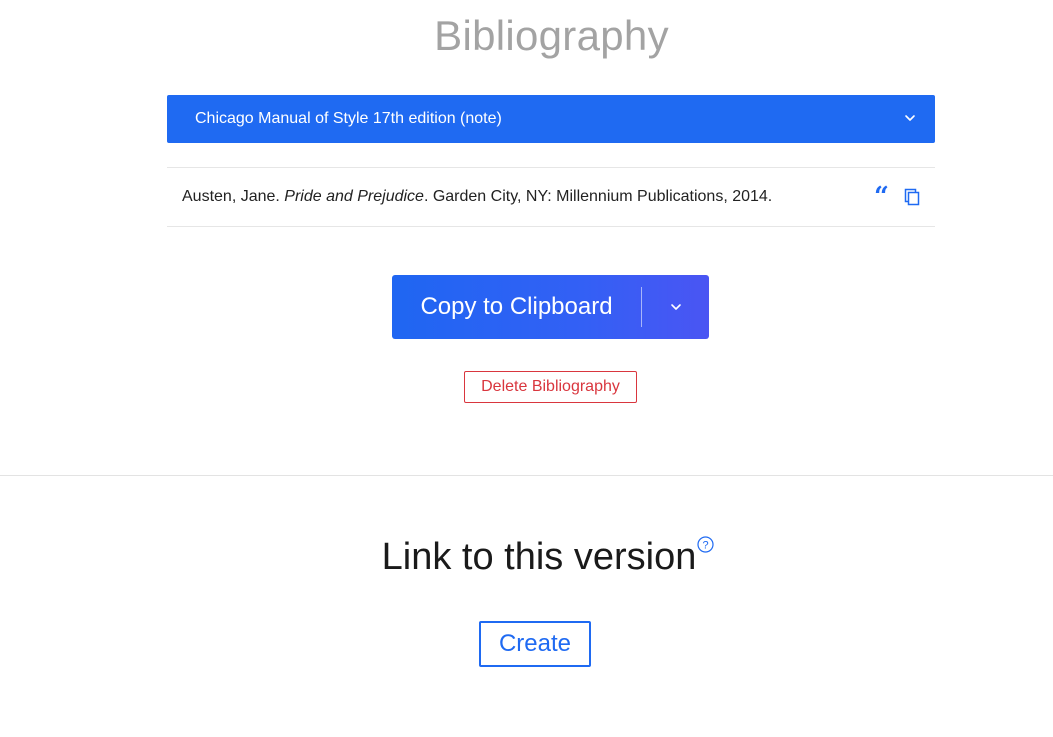  What do you see at coordinates (354, 196) in the screenshot?
I see `citation-title: Pride and Prejudice` at bounding box center [354, 196].